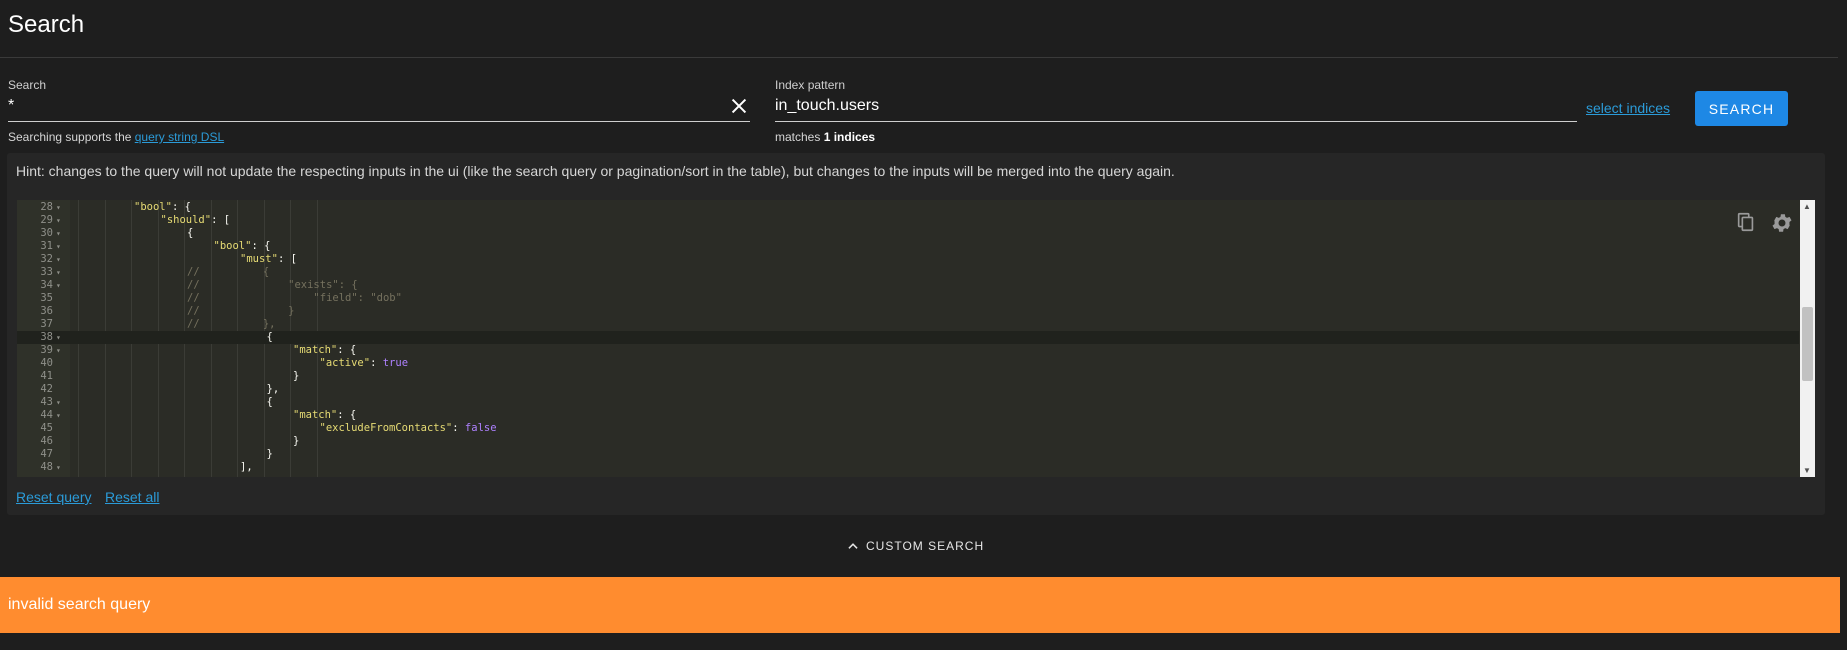 This screenshot has width=1847, height=650. Describe the element at coordinates (1176, 121) in the screenshot. I see `index-pattern-underline` at that location.